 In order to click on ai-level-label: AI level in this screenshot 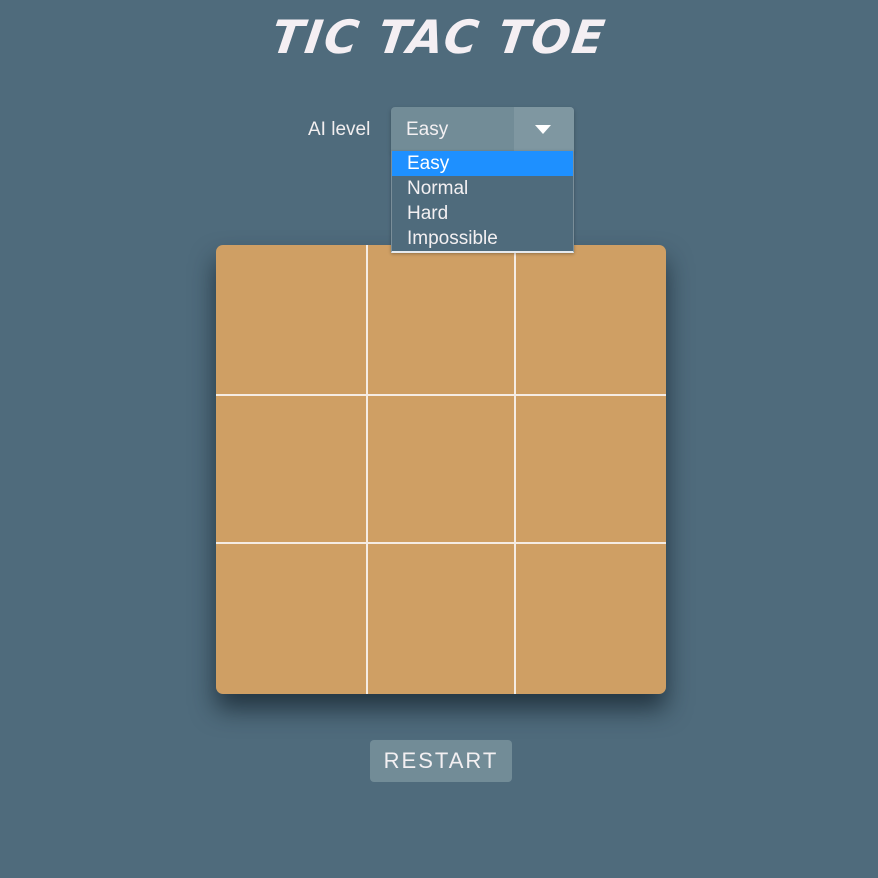, I will do `click(339, 129)`.